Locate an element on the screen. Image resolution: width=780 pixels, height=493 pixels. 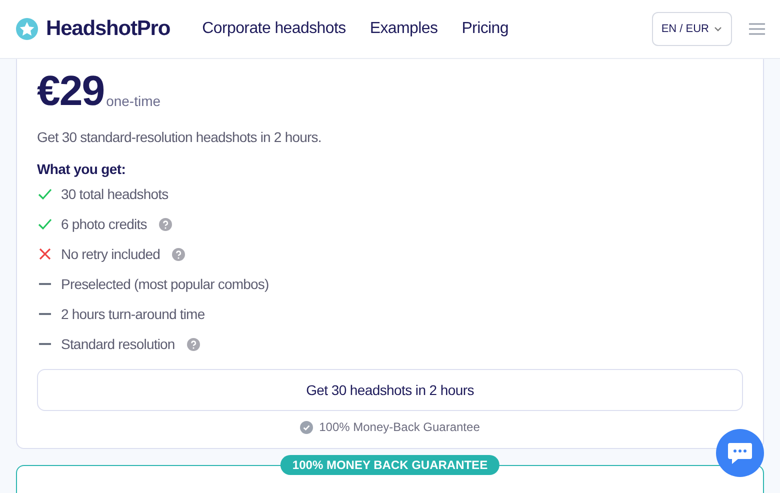
chevron-icon is located at coordinates (718, 29).